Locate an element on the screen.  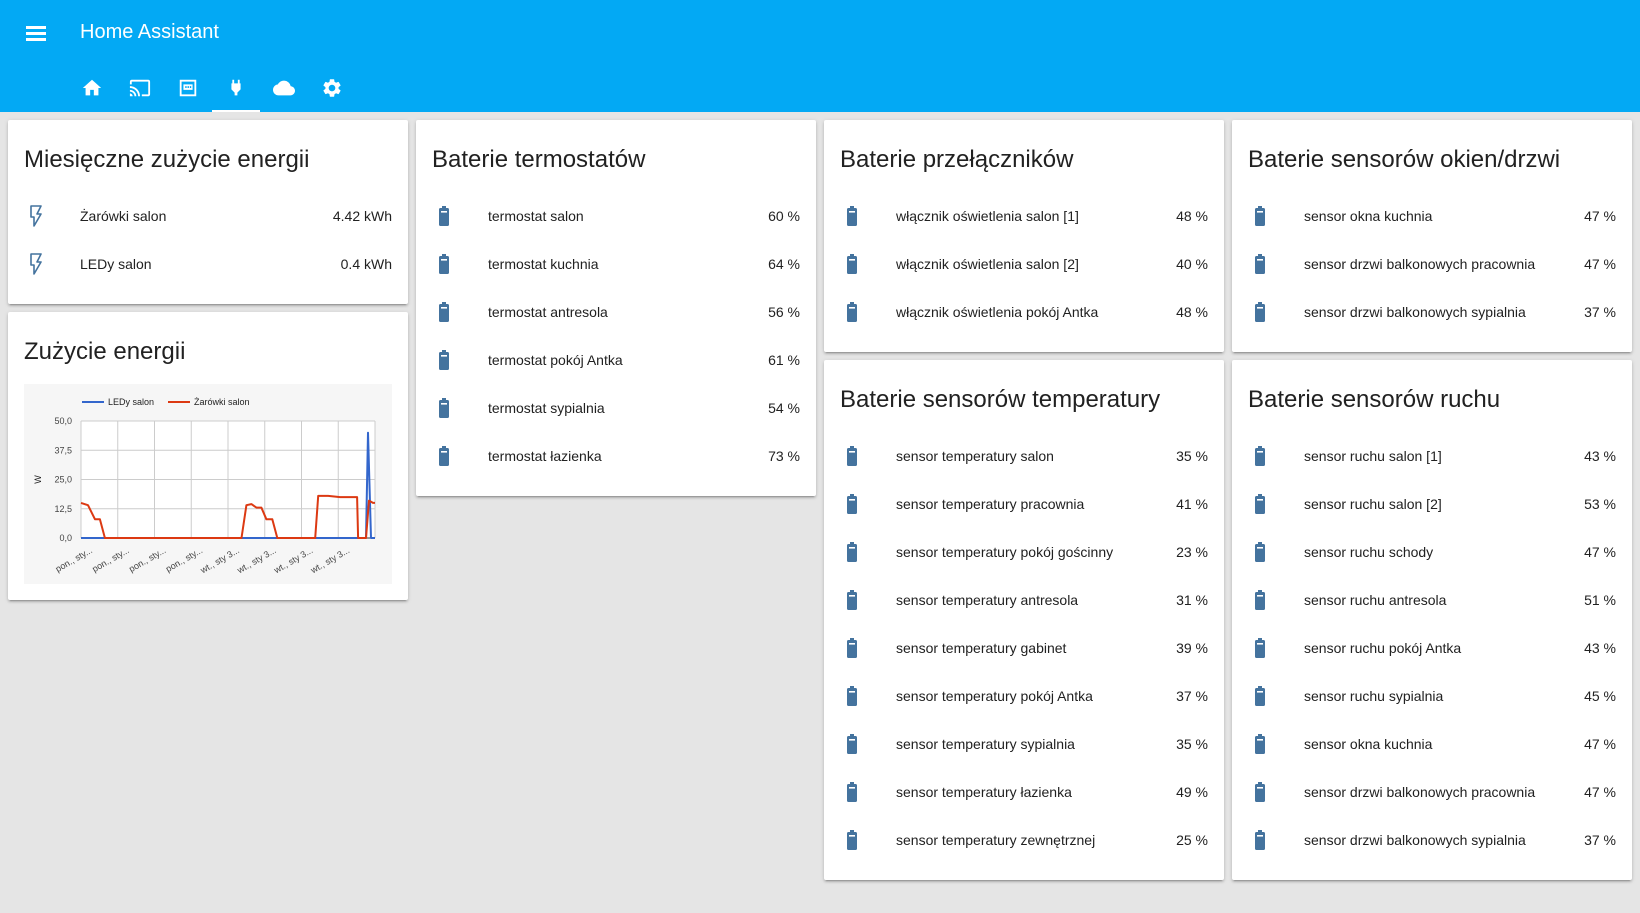
card-title: Baterie sensorów temperatury is located at coordinates (1000, 399).